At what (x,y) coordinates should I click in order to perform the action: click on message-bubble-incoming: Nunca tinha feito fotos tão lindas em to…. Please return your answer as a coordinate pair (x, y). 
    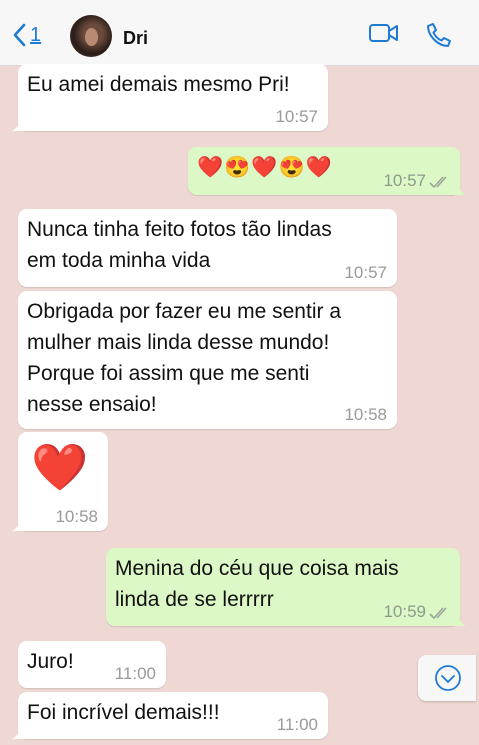
    Looking at the image, I should click on (207, 248).